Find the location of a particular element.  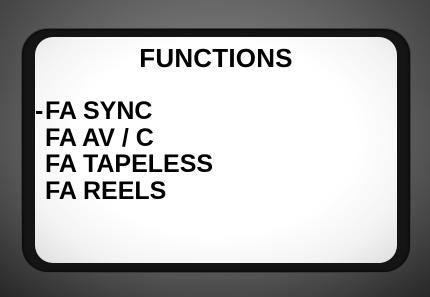

menu-item-fa-sync: - FA SYNC is located at coordinates (124, 111).